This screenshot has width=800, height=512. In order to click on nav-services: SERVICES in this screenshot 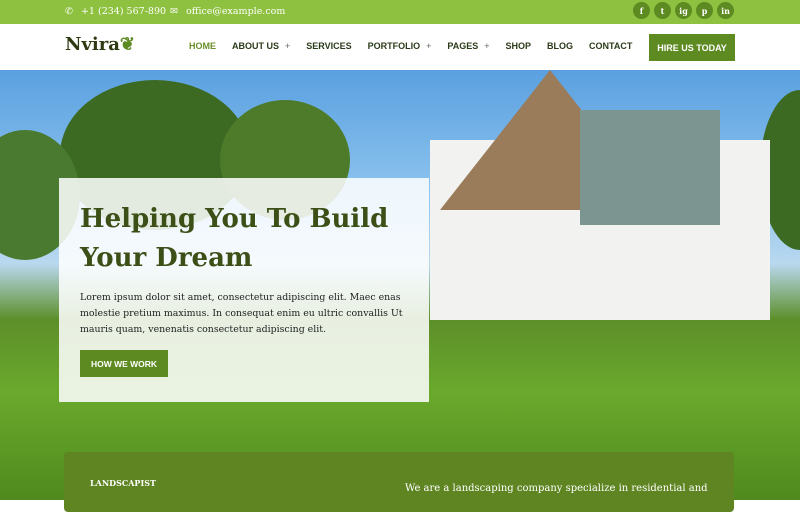, I will do `click(328, 46)`.